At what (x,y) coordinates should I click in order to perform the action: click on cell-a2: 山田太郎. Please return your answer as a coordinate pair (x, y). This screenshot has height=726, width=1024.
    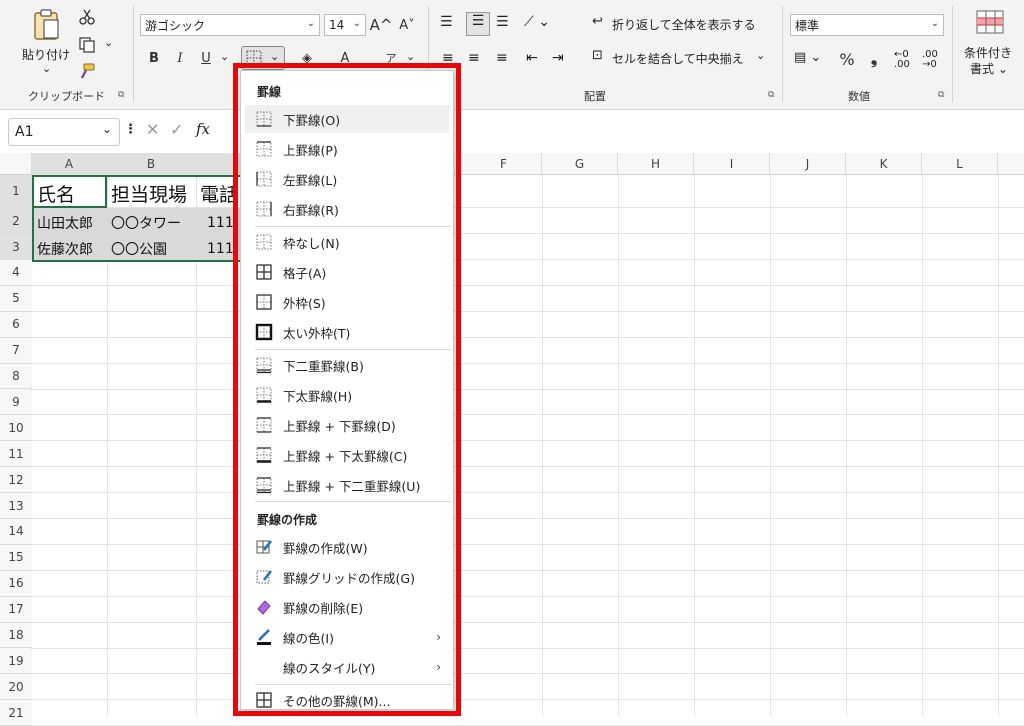
    Looking at the image, I should click on (70, 222).